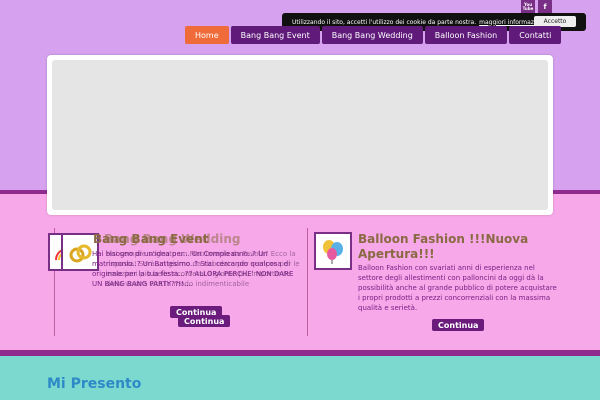 Image resolution: width=600 pixels, height=400 pixels. Describe the element at coordinates (207, 35) in the screenshot. I see `nav-home: Home` at that location.